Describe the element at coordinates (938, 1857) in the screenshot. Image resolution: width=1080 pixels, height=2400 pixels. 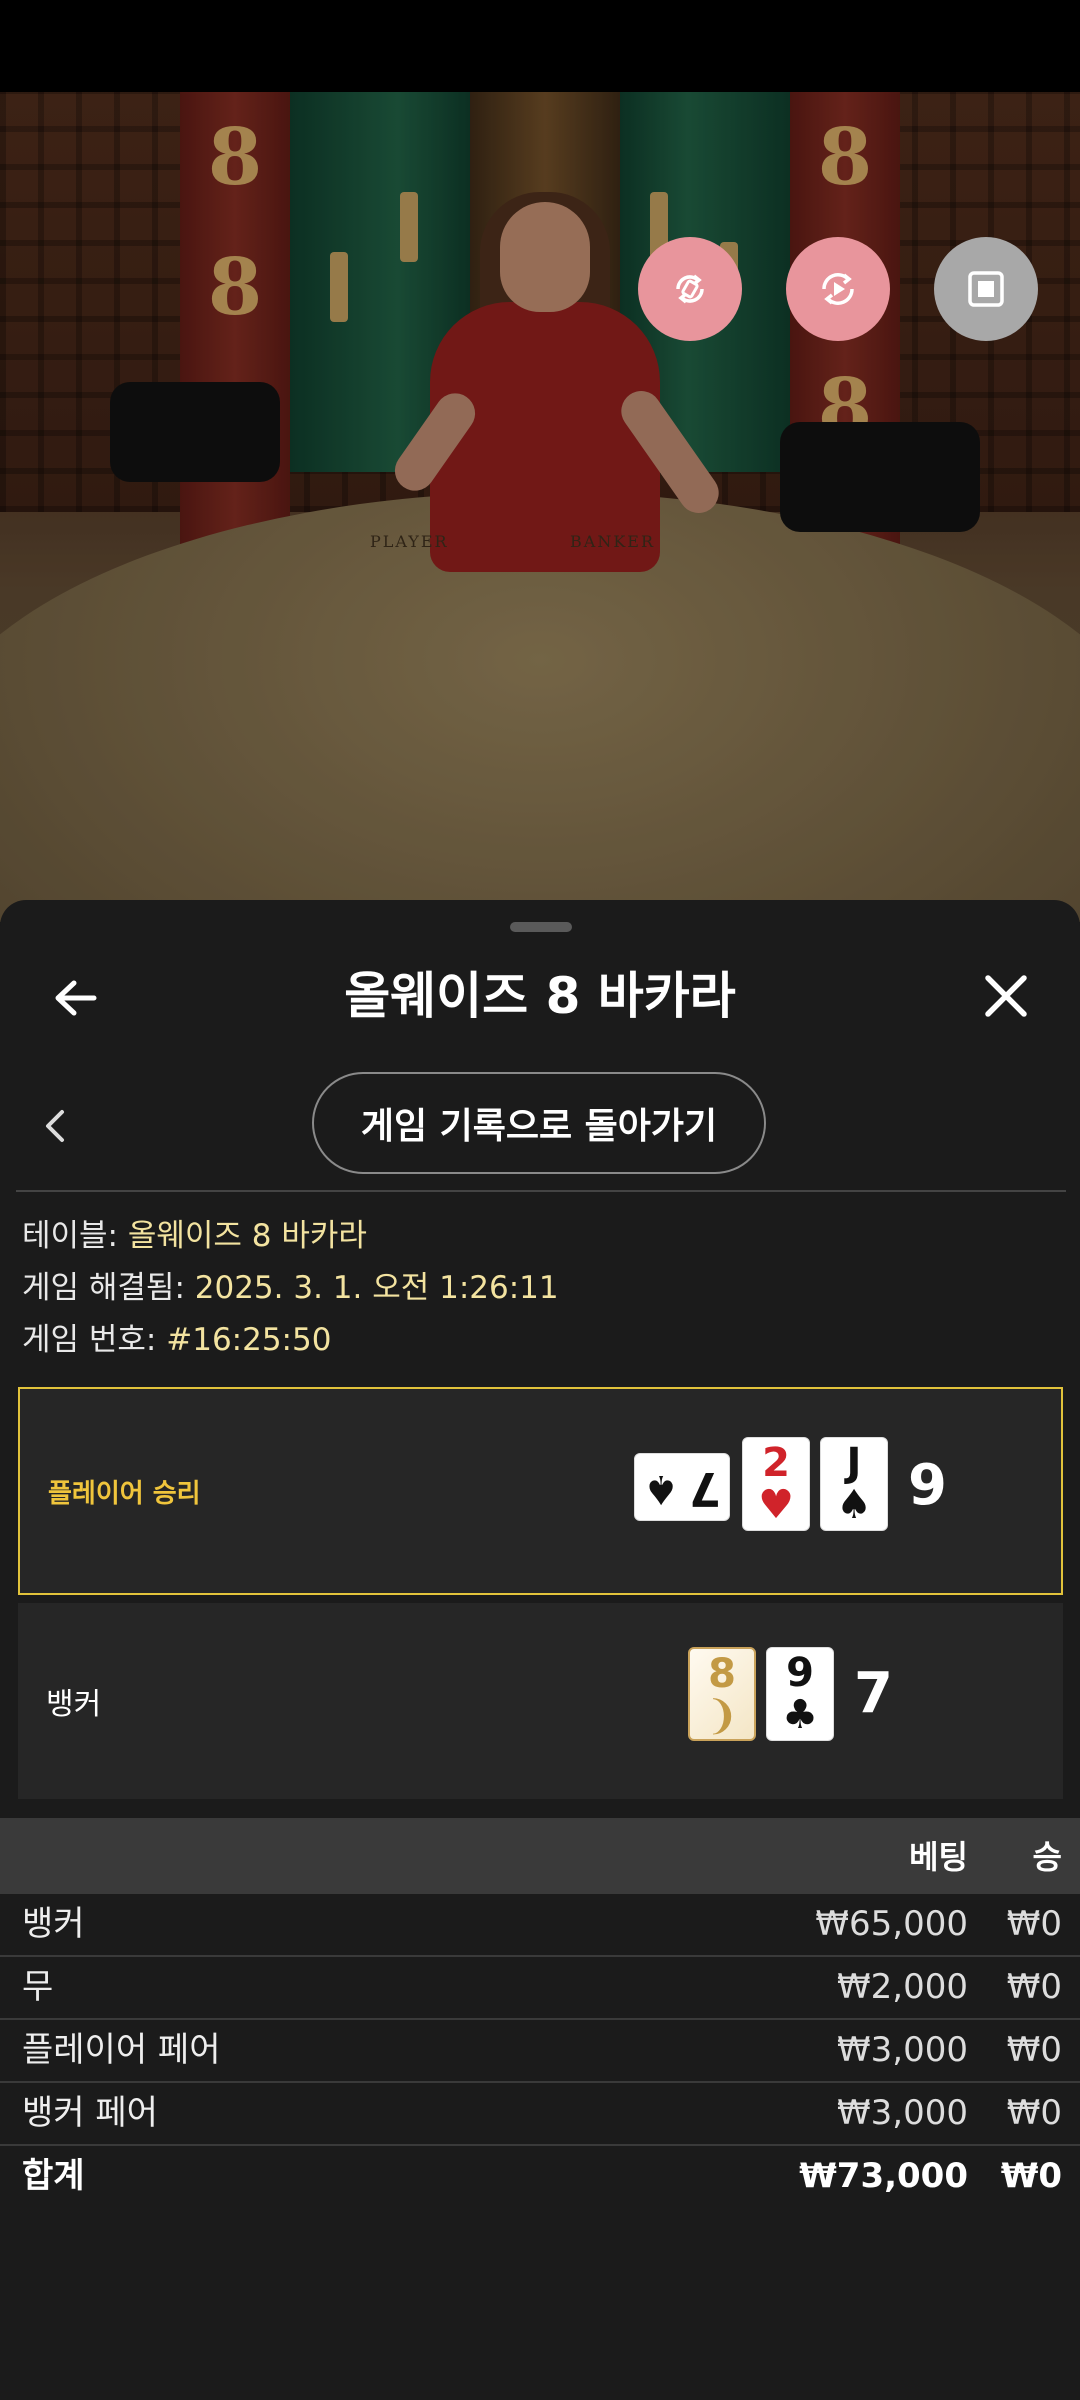
I see `column-header-bet: 베팅` at that location.